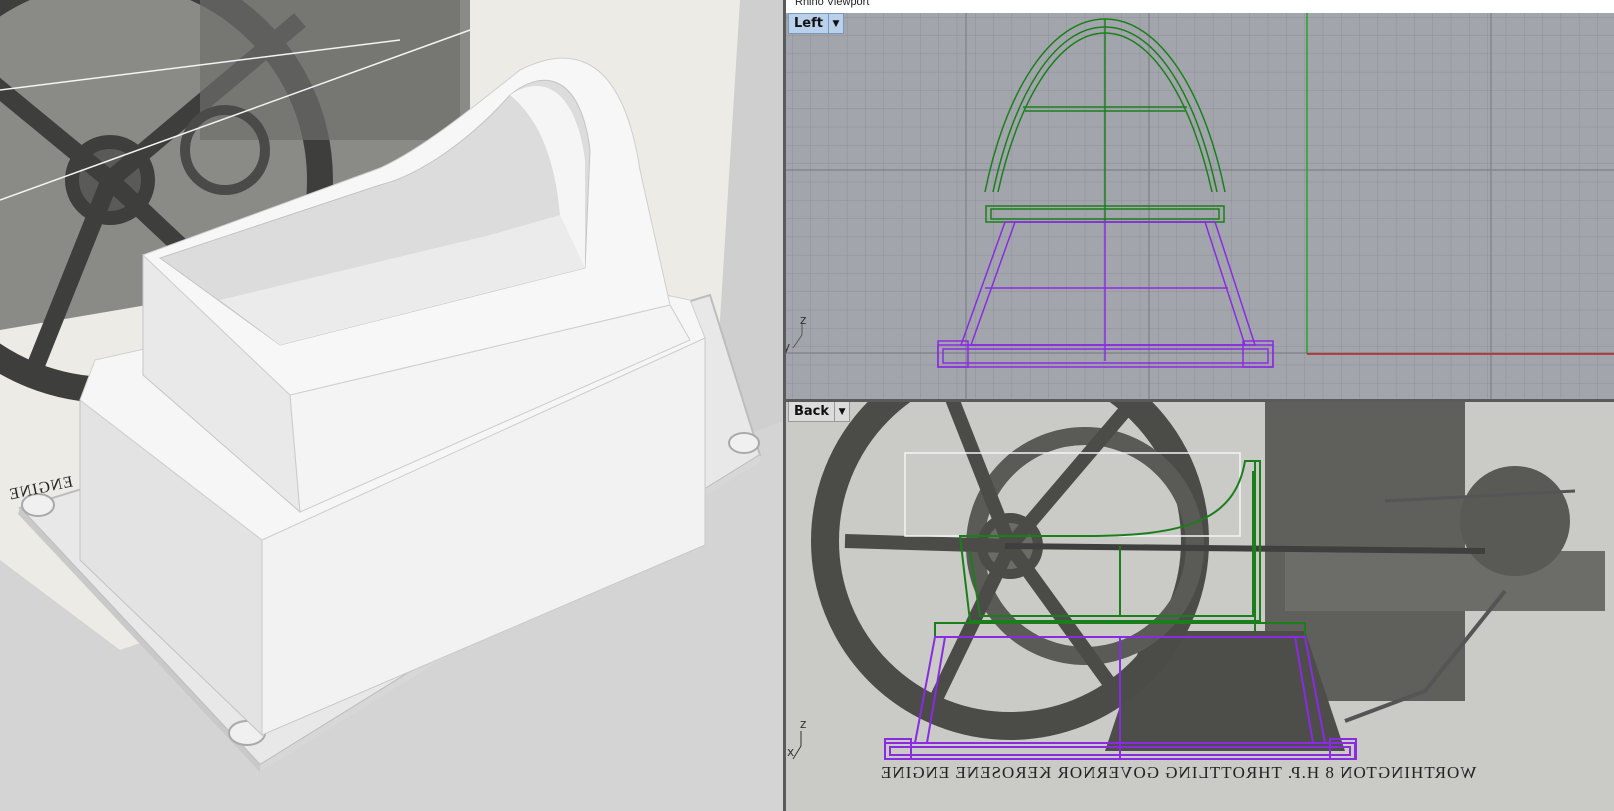  What do you see at coordinates (808, 23) in the screenshot?
I see `viewport-tab-left-label: Left` at bounding box center [808, 23].